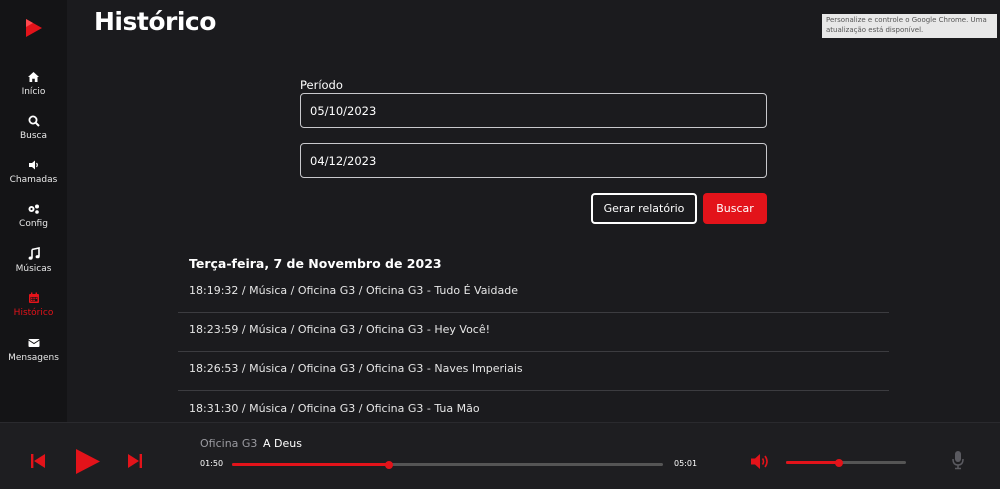 The height and width of the screenshot is (489, 1000). What do you see at coordinates (686, 463) in the screenshot?
I see `duration-time: 05:01` at bounding box center [686, 463].